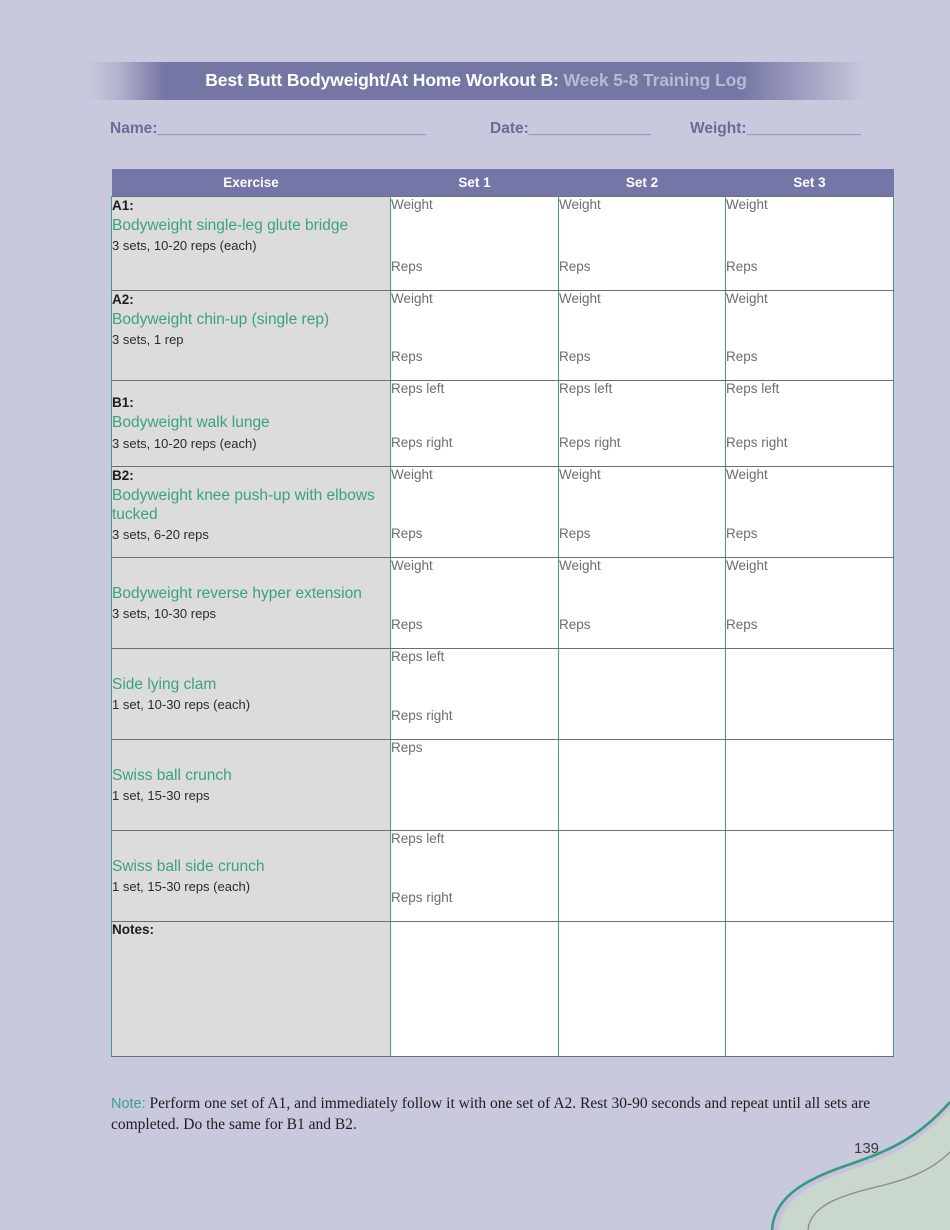 This screenshot has width=950, height=1230. What do you see at coordinates (642, 183) in the screenshot?
I see `column-header-set2: Set 2` at bounding box center [642, 183].